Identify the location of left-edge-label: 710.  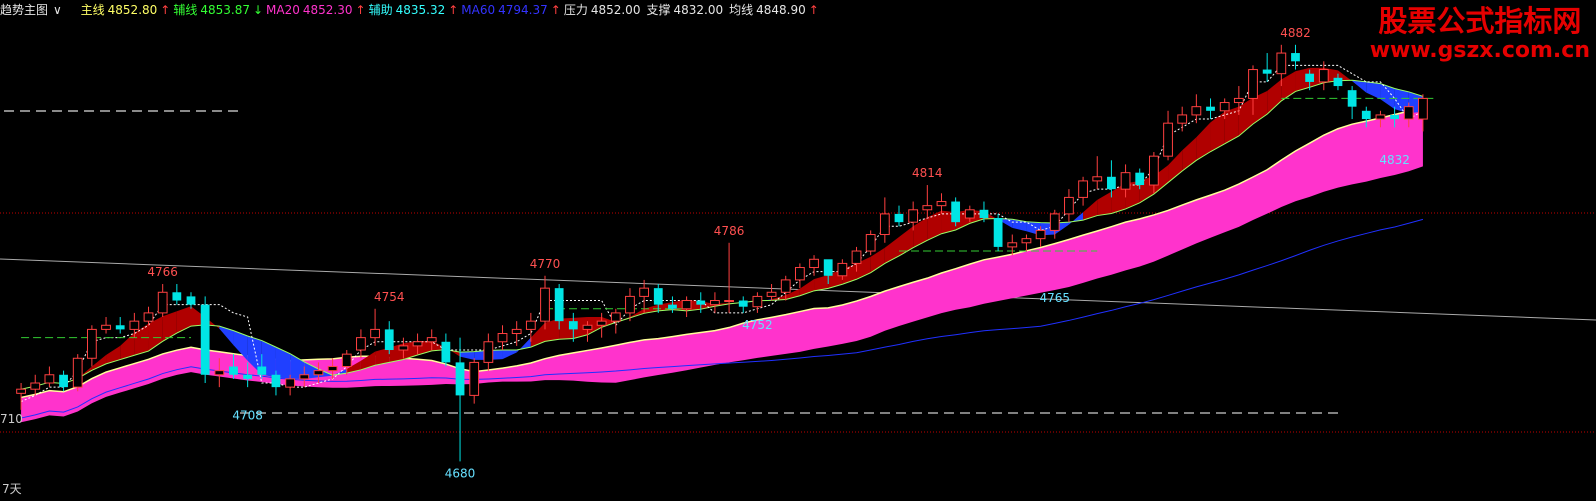
(11, 419).